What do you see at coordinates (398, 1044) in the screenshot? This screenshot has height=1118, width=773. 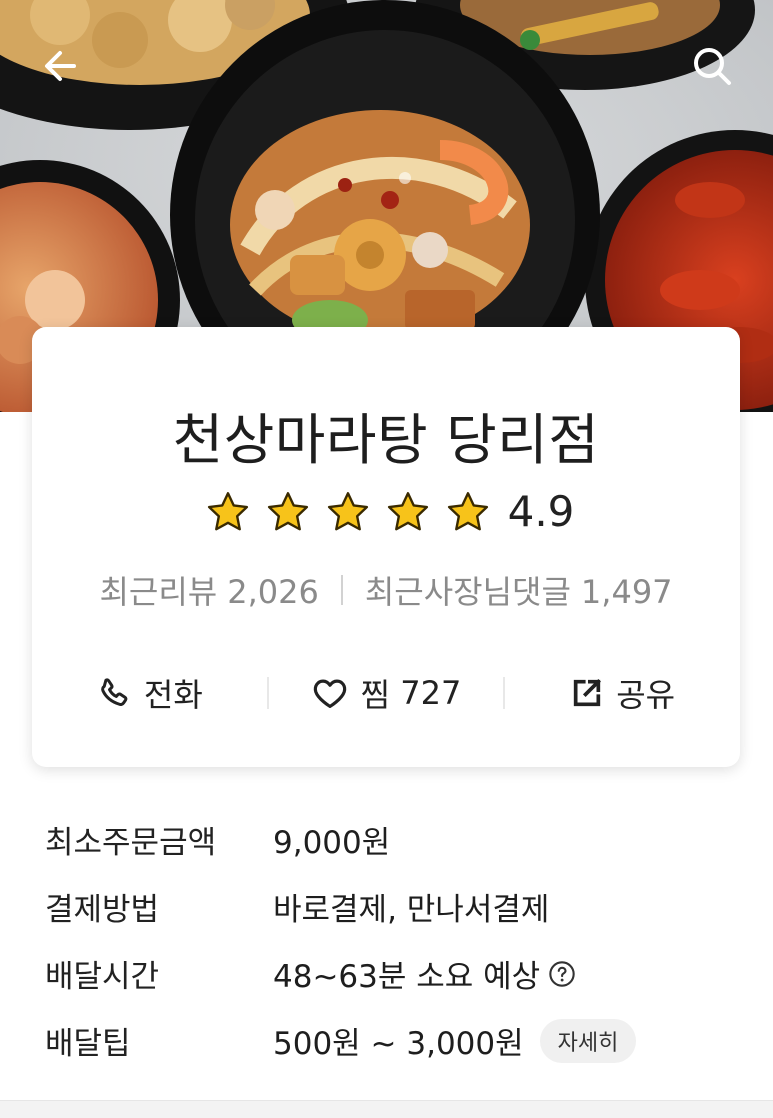 I see `delivery-tip-value: 500원 ~ 3,000원` at bounding box center [398, 1044].